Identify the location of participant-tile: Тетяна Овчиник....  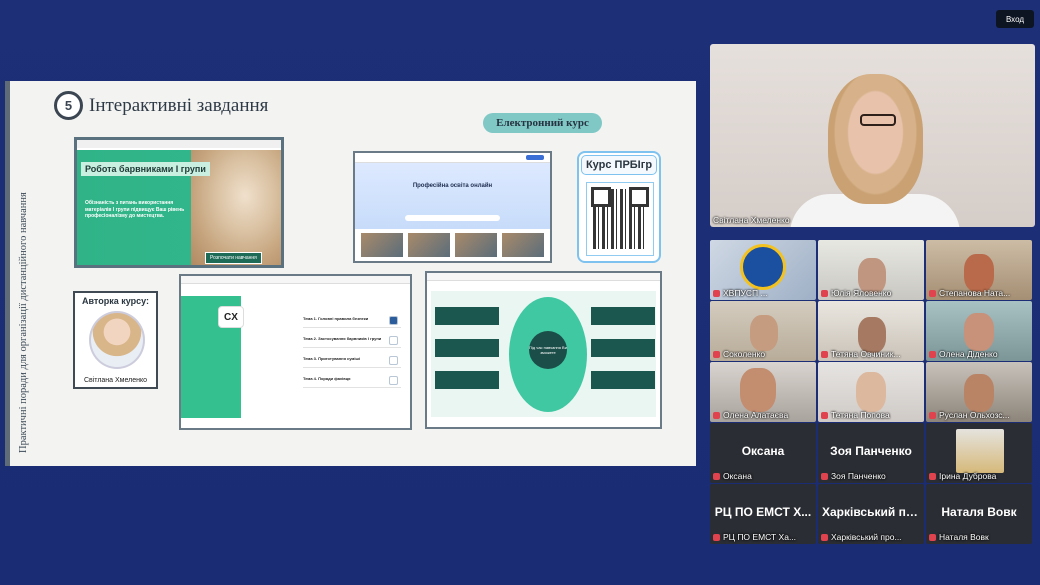
(871, 331).